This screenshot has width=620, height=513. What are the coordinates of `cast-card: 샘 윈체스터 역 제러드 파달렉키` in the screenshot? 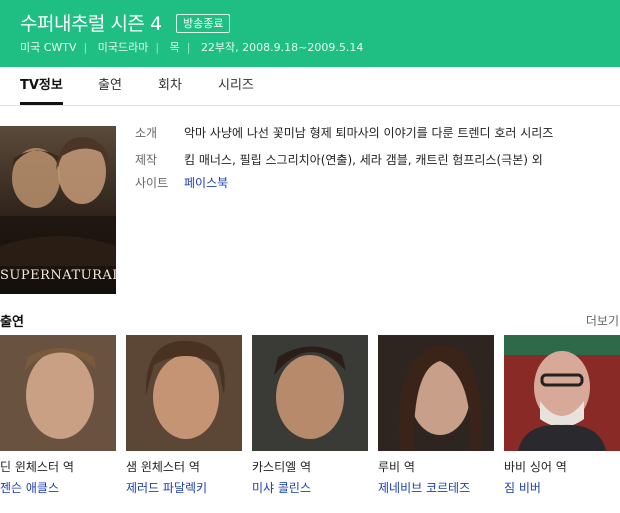 It's located at (184, 415).